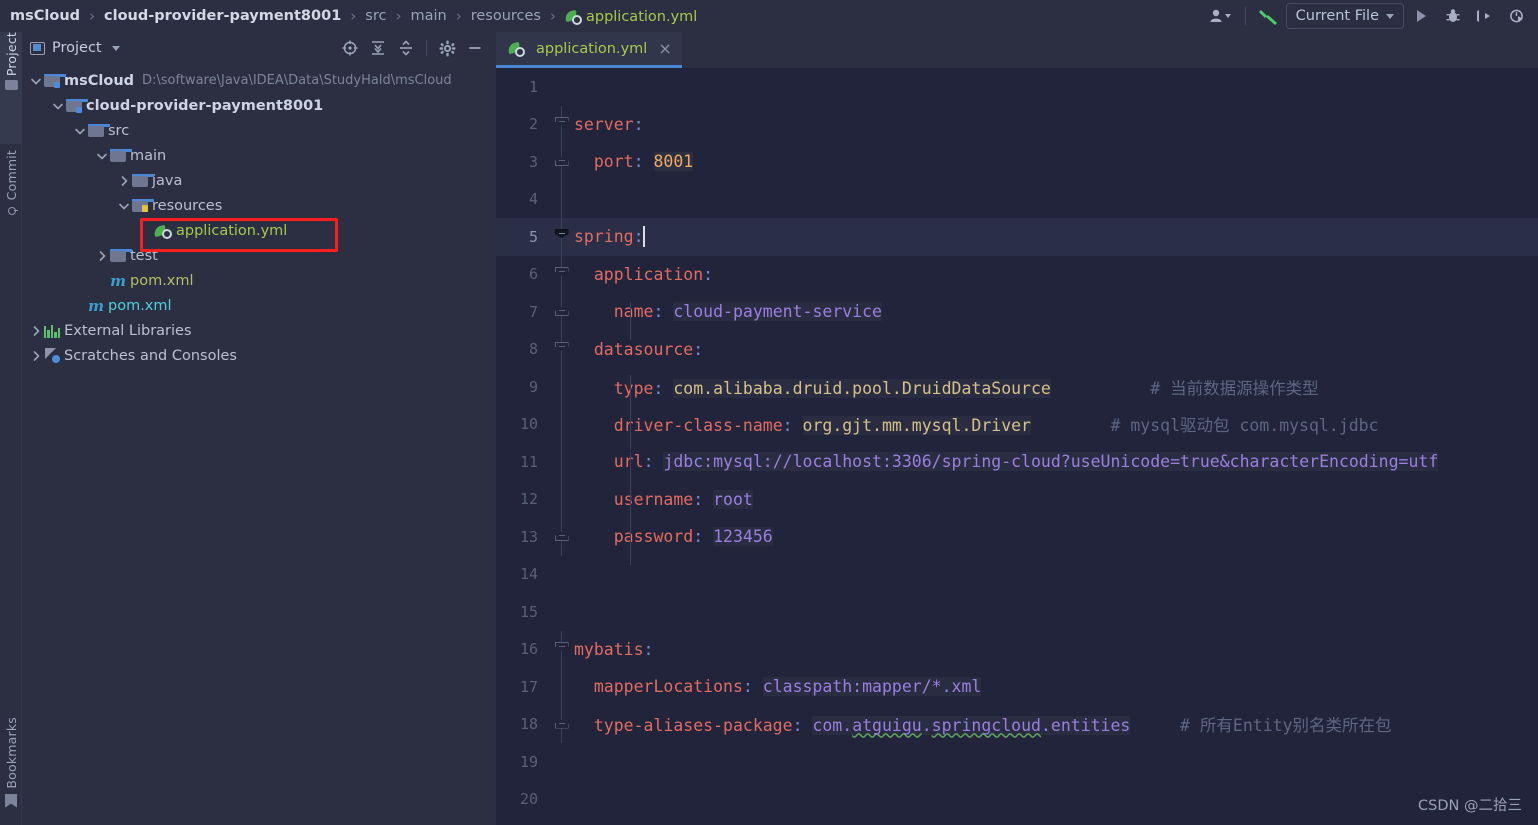 This screenshot has height=825, width=1538. I want to click on code-line: 20, so click(1017, 800).